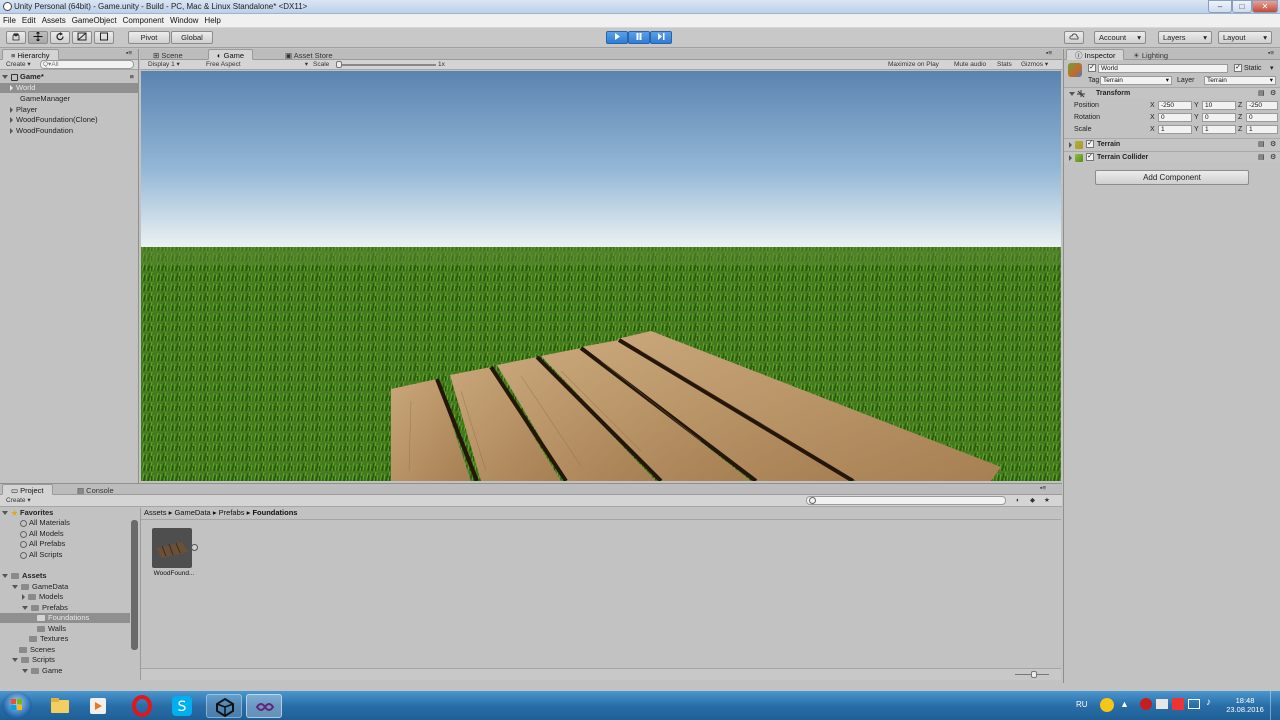 Image resolution: width=1280 pixels, height=720 pixels. Describe the element at coordinates (69, 608) in the screenshot. I see `folder-prefabs: Prefabs` at that location.